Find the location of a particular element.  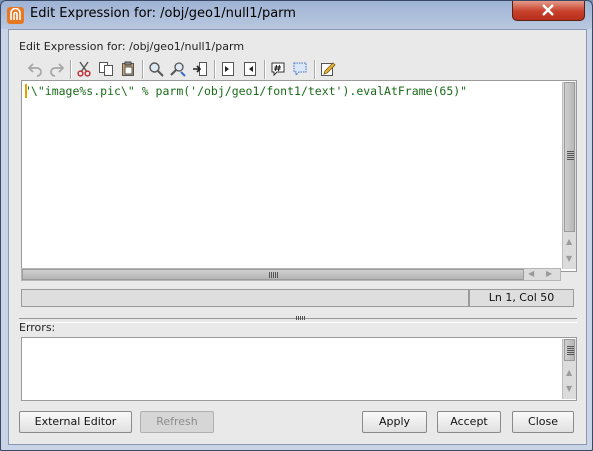

houdini-app-icon is located at coordinates (15, 15).